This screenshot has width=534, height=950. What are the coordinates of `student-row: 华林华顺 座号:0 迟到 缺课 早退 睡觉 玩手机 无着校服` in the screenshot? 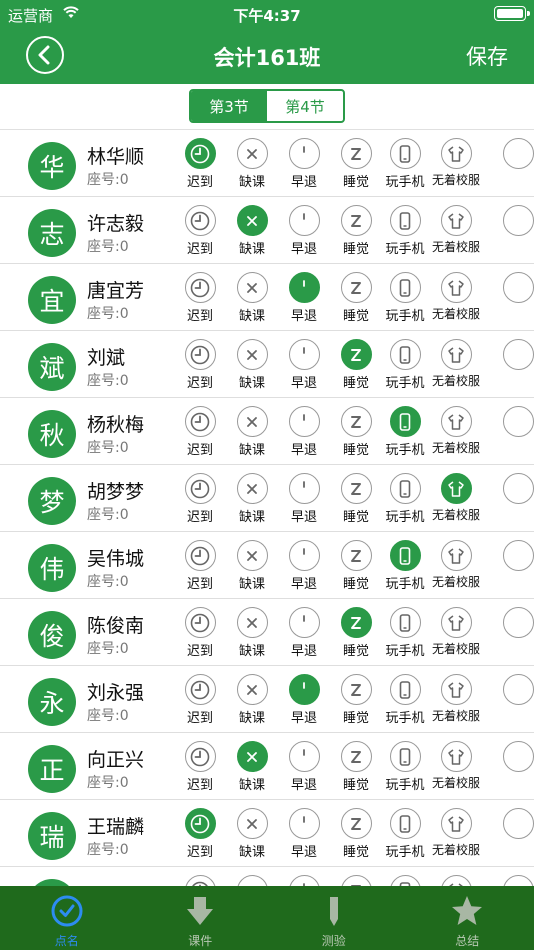 It's located at (267, 163).